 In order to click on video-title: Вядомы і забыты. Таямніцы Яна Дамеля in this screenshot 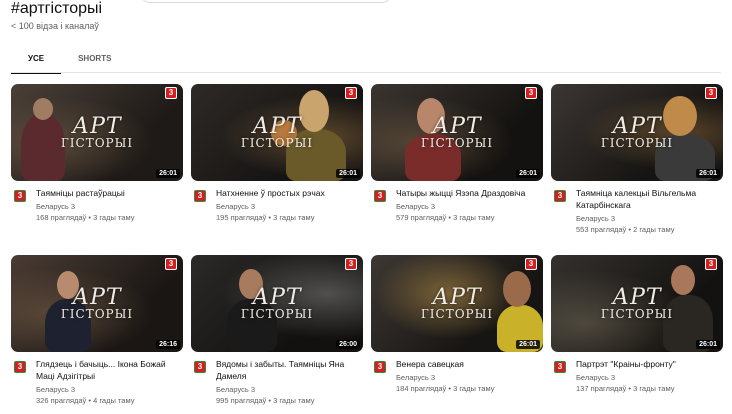, I will do `click(291, 370)`.